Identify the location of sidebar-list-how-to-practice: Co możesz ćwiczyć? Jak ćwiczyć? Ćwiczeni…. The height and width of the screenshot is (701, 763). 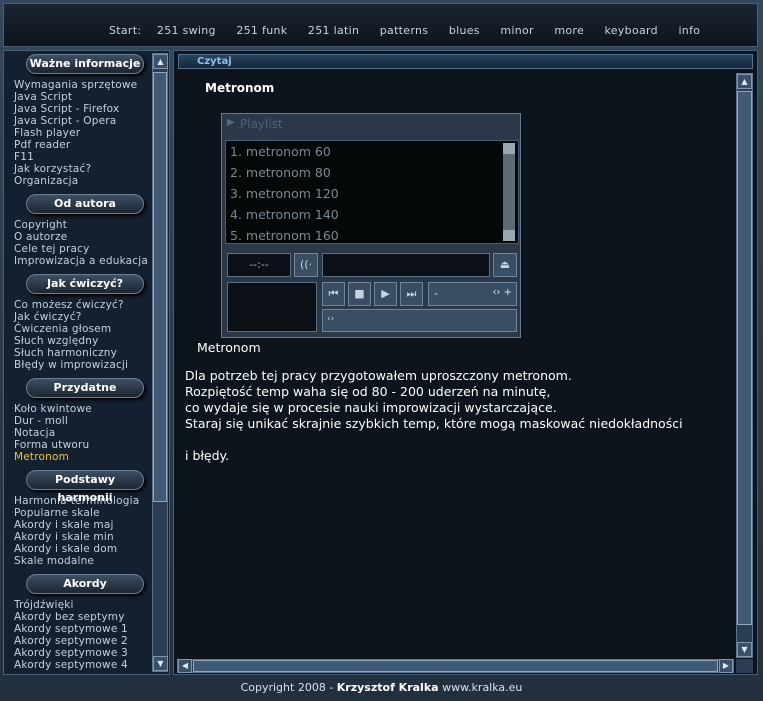
(78, 335).